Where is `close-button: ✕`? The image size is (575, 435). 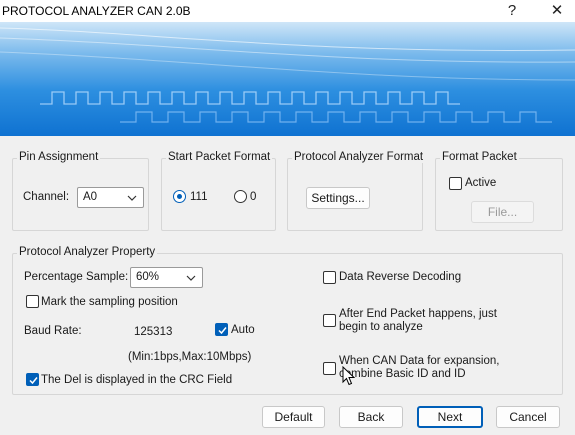 close-button: ✕ is located at coordinates (556, 11).